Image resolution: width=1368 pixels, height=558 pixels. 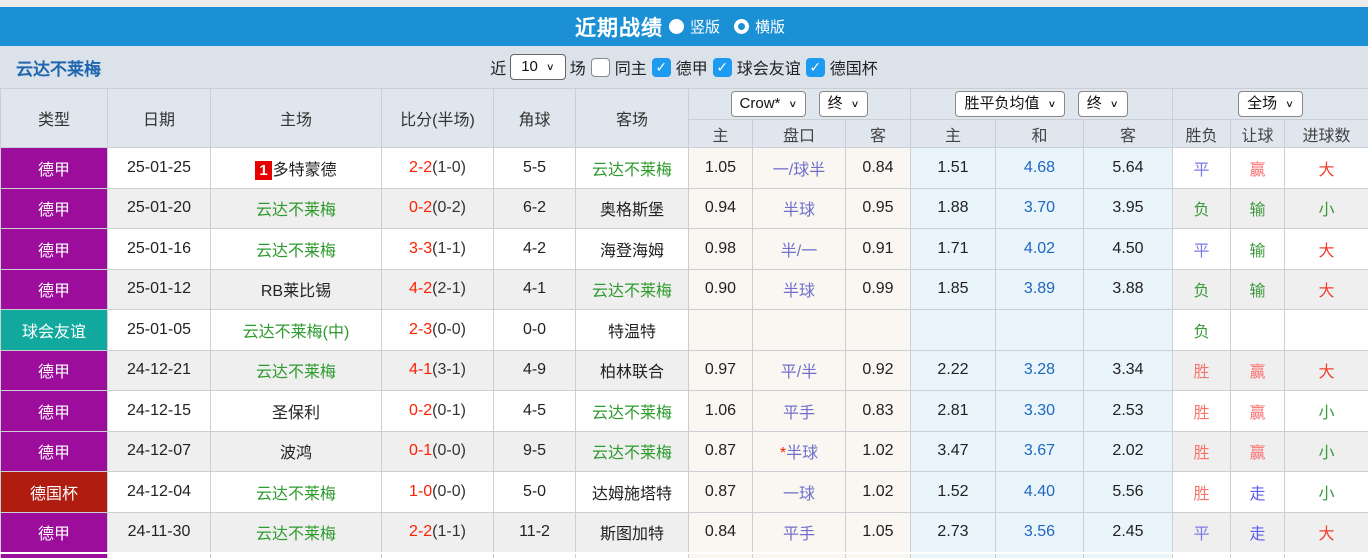 What do you see at coordinates (632, 330) in the screenshot?
I see `cell-away-team: 特温特` at bounding box center [632, 330].